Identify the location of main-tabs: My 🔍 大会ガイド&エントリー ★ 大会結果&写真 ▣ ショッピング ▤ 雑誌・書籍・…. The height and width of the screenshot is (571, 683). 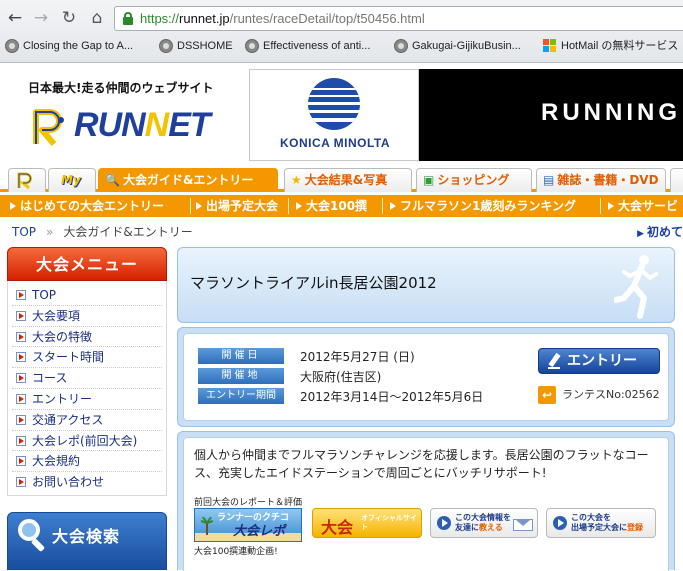
(341, 180).